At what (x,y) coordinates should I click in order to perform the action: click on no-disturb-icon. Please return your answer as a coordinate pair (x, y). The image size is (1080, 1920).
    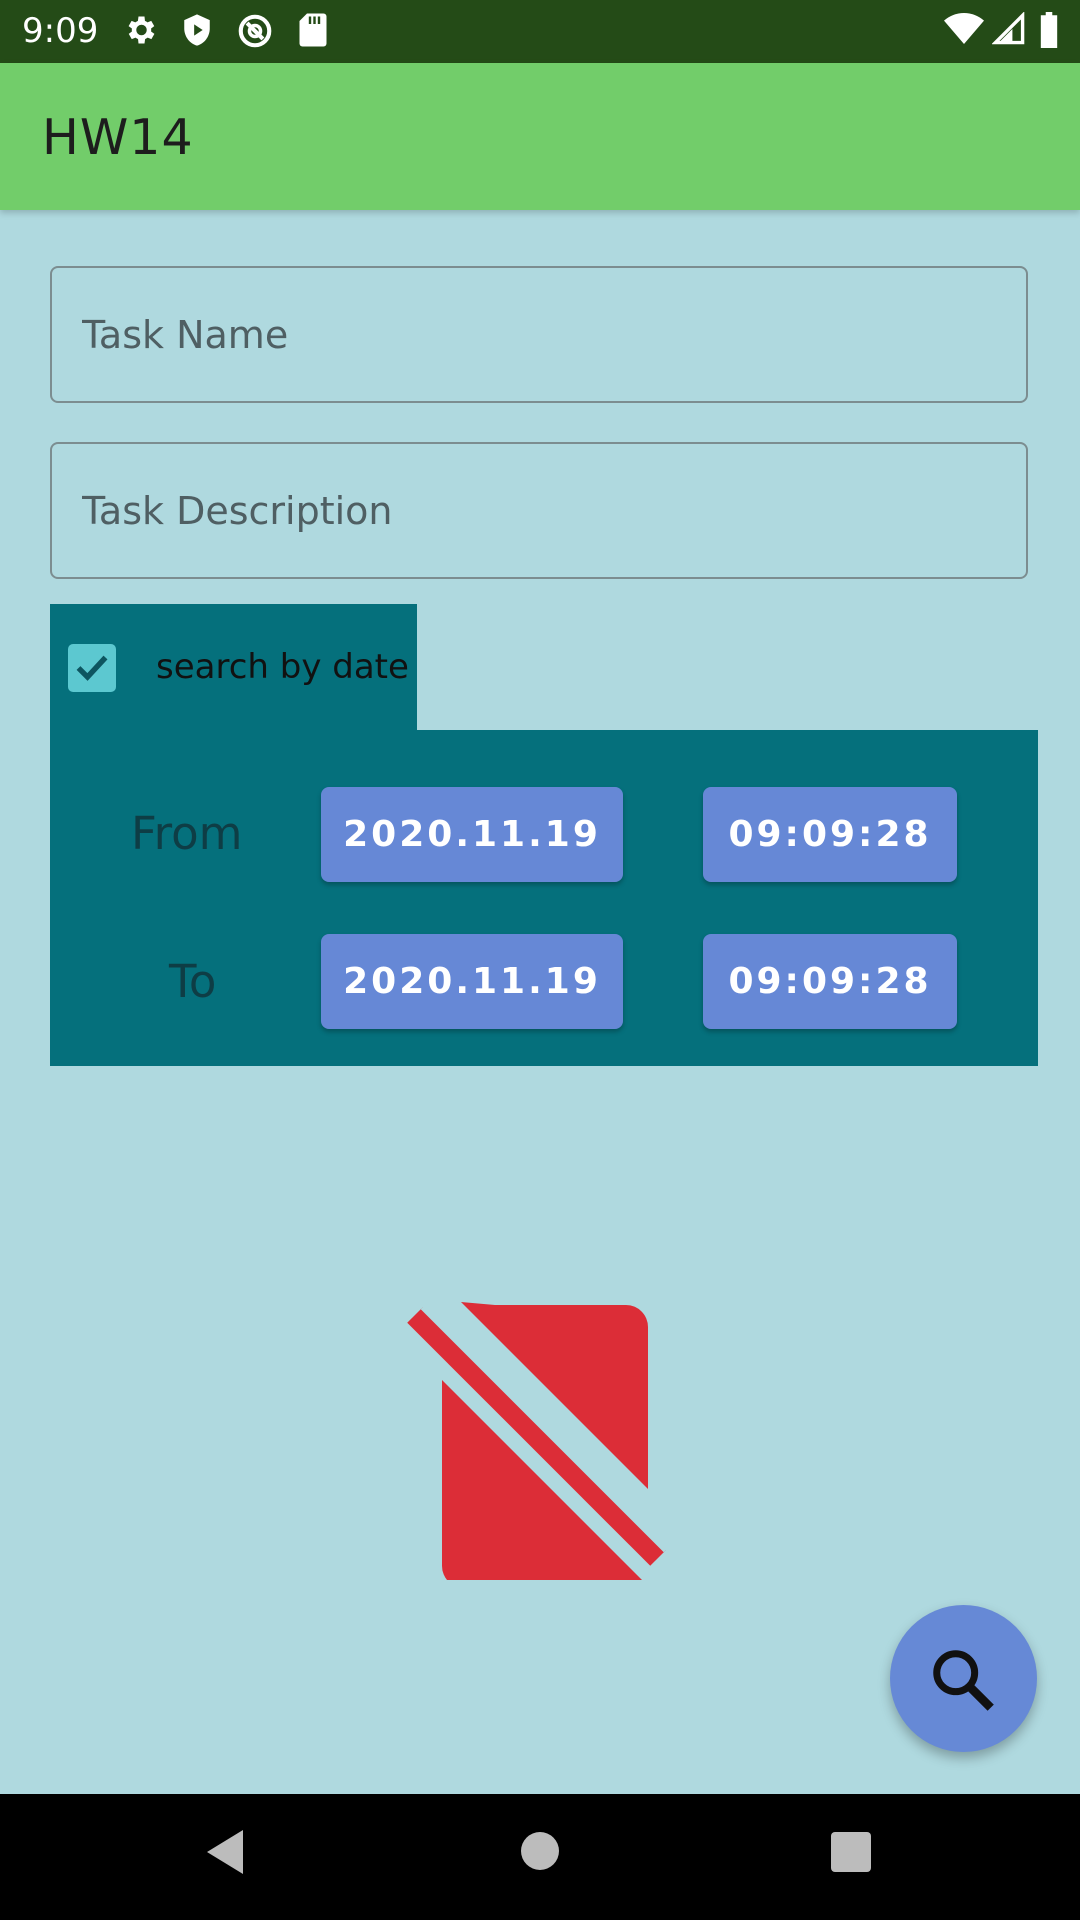
    Looking at the image, I should click on (255, 31).